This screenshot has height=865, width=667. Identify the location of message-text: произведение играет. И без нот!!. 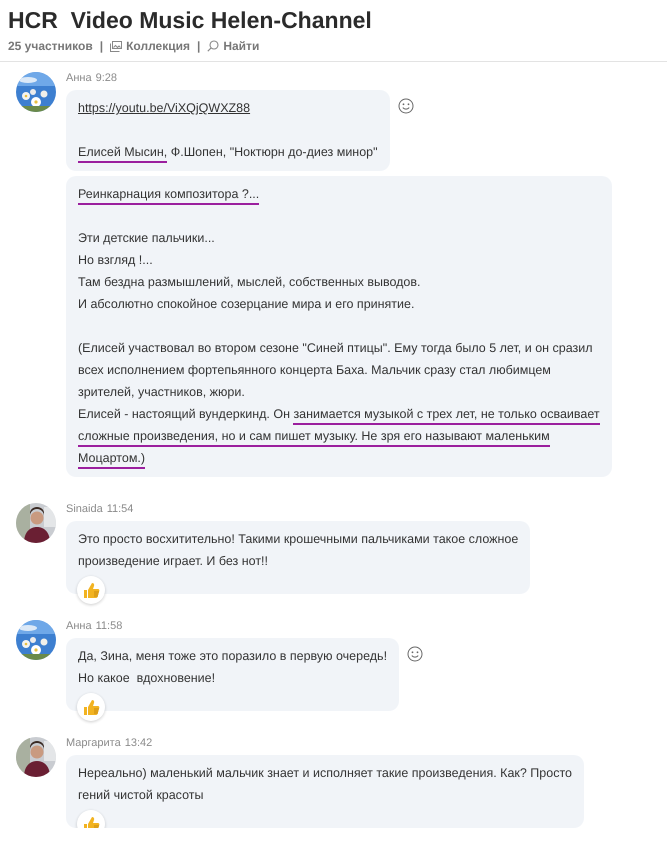
(173, 561).